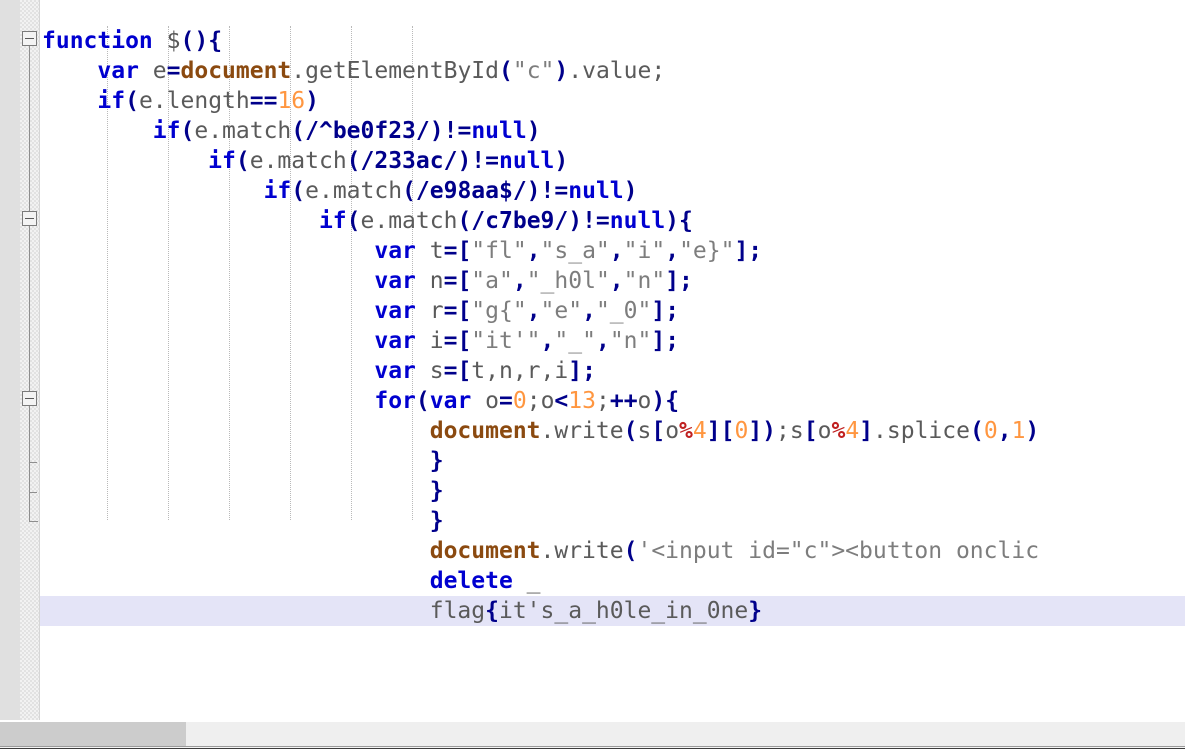  I want to click on code-token: ==, so click(263, 101).